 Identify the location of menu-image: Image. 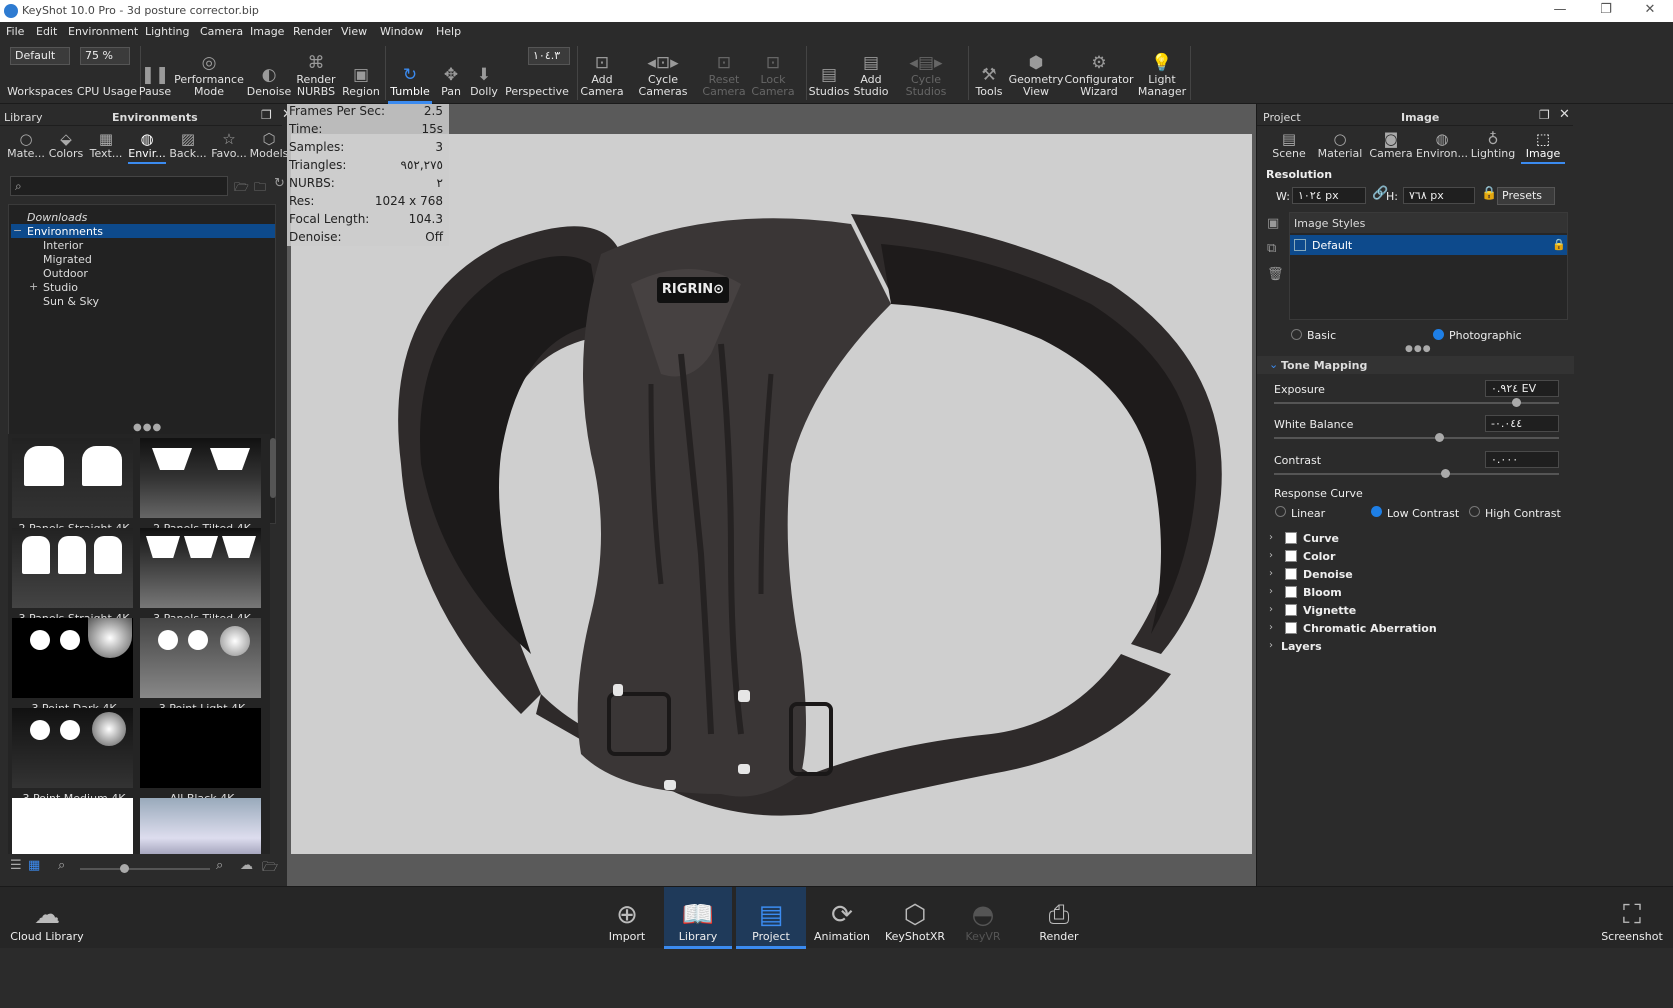
(267, 31).